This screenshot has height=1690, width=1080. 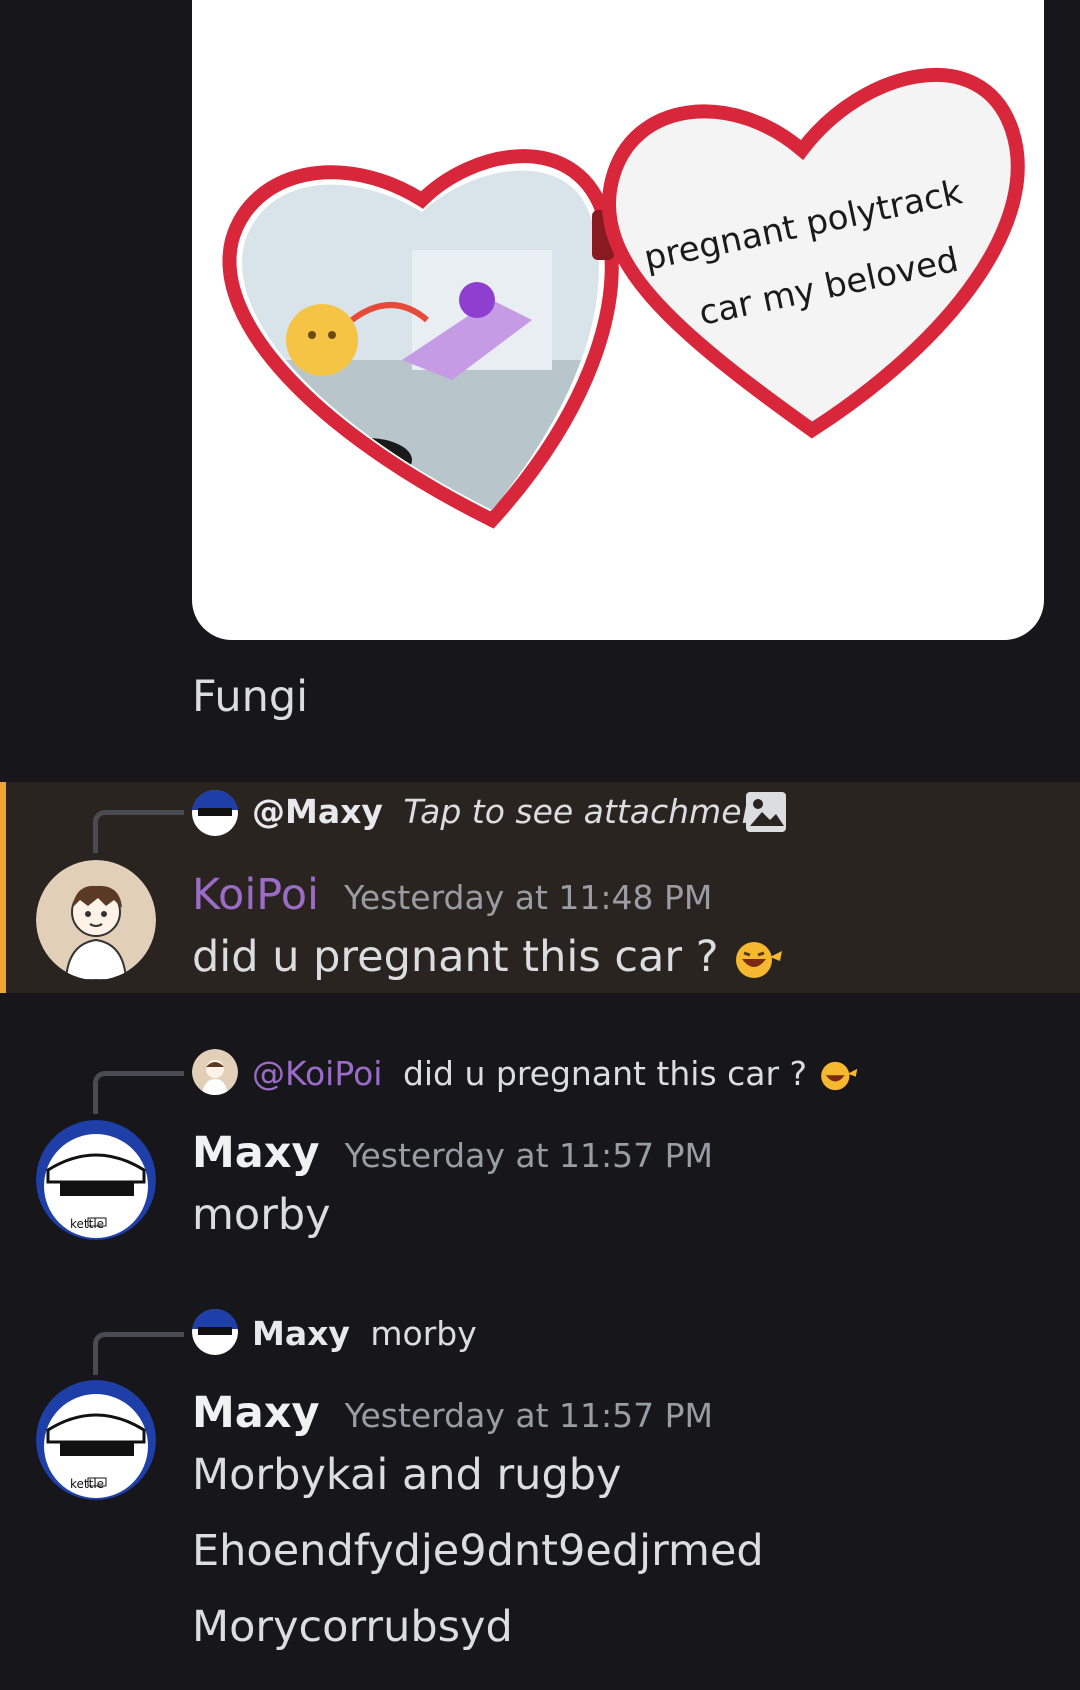 What do you see at coordinates (766, 812) in the screenshot?
I see `image-icon` at bounding box center [766, 812].